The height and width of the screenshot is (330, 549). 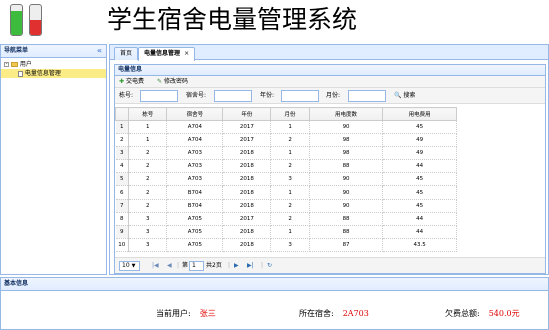 What do you see at coordinates (286, 192) in the screenshot?
I see `table-row: 6 2 B704 2018 1 90 45` at bounding box center [286, 192].